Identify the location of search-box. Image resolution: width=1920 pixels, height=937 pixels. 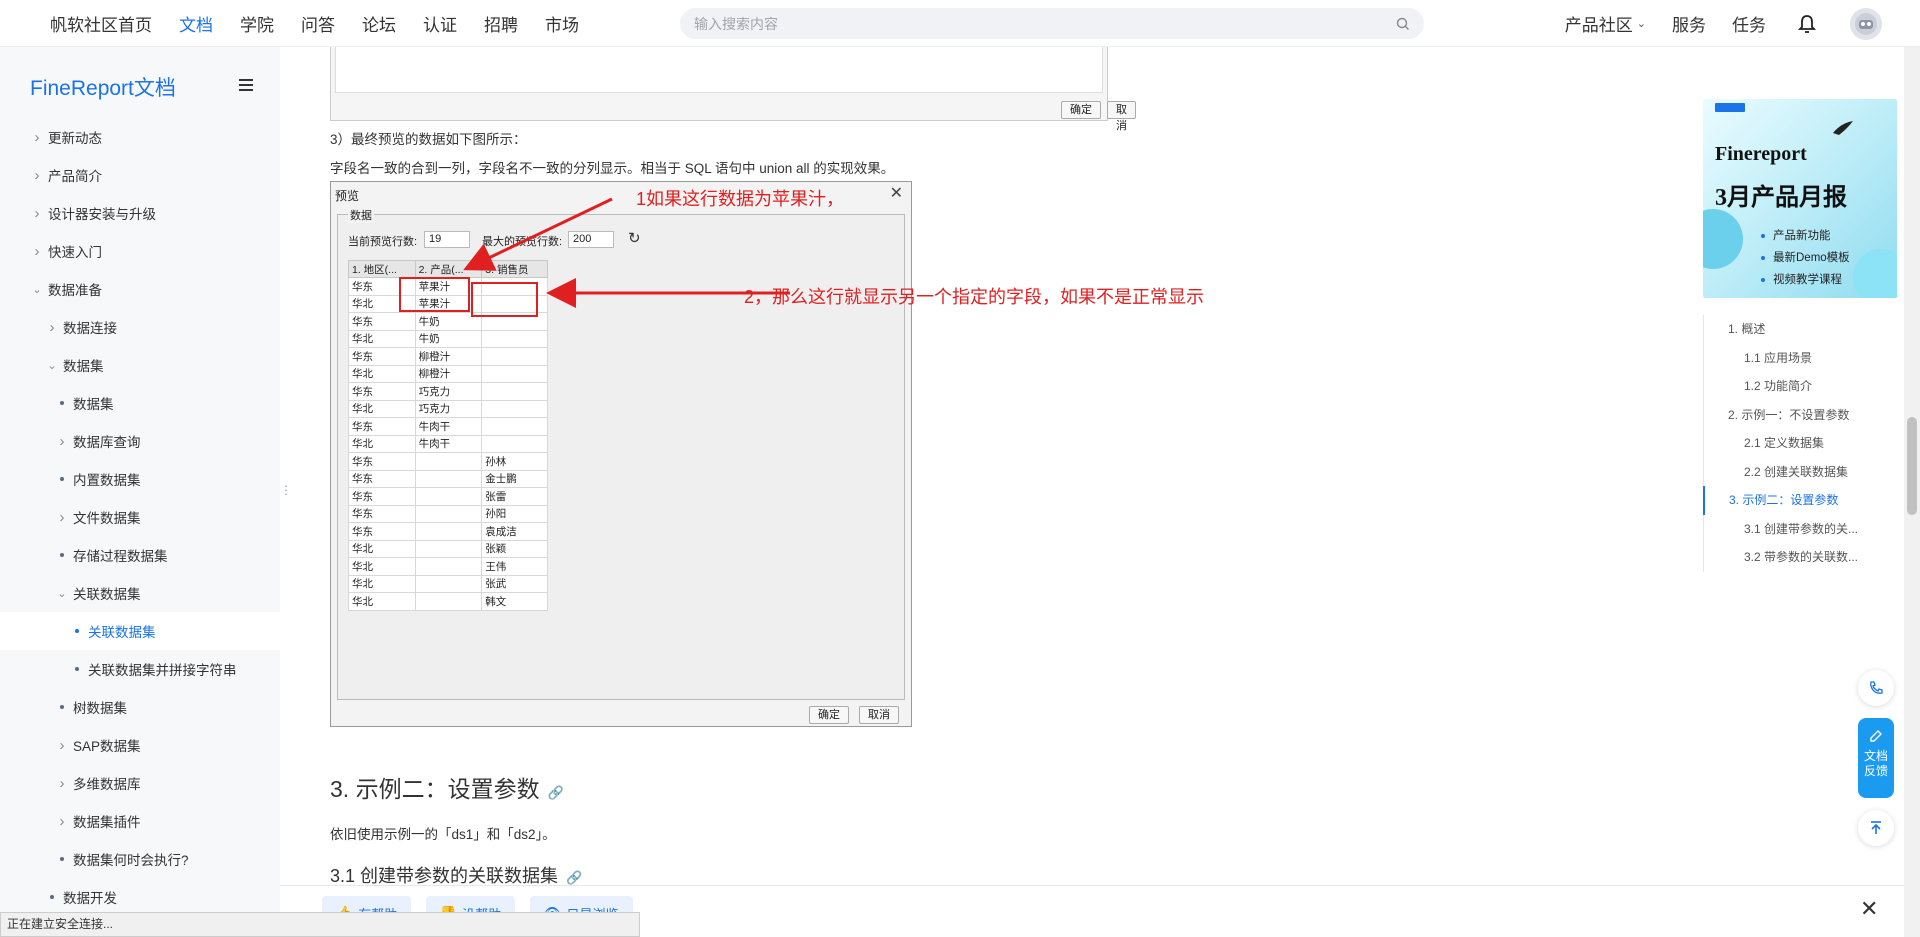
(1052, 23).